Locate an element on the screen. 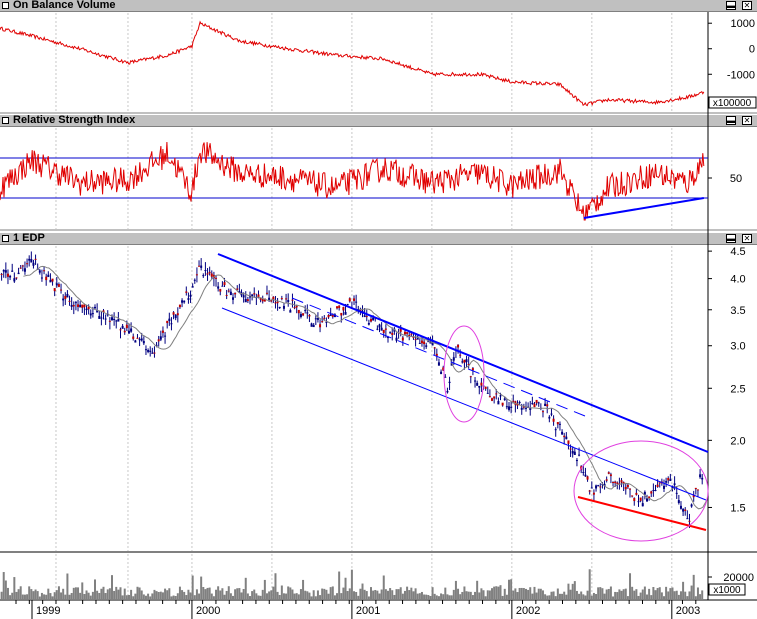  obv-tick-label: -1000 is located at coordinates (741, 75).